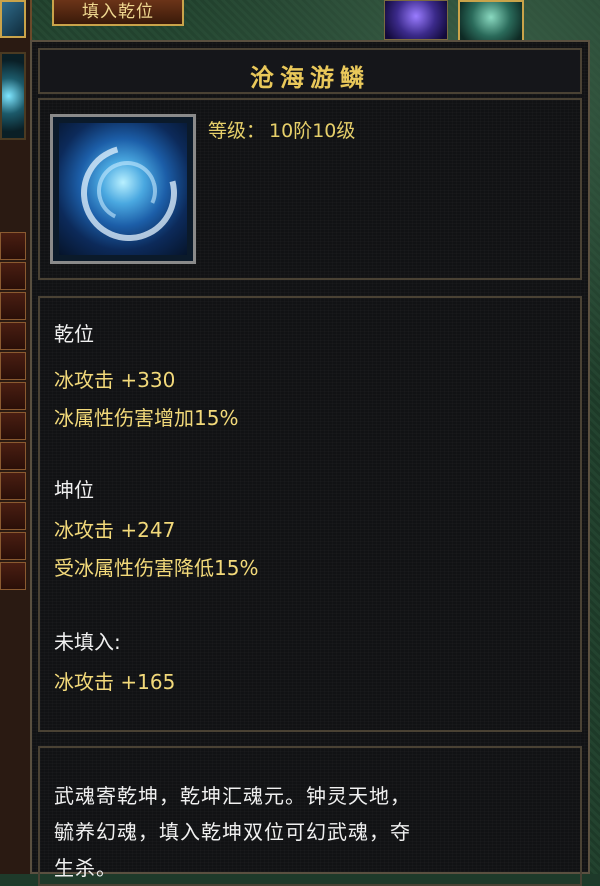  What do you see at coordinates (13, 96) in the screenshot?
I see `left-soul-icon` at bounding box center [13, 96].